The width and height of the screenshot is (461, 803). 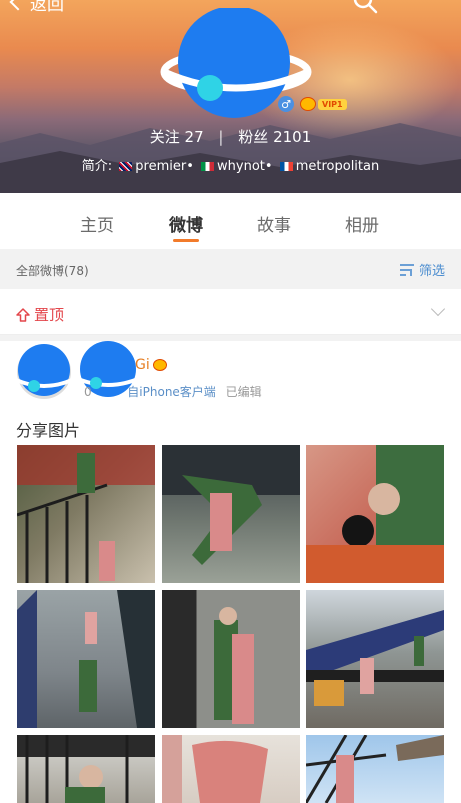 I want to click on bio-prefix: 简介:, so click(x=97, y=166).